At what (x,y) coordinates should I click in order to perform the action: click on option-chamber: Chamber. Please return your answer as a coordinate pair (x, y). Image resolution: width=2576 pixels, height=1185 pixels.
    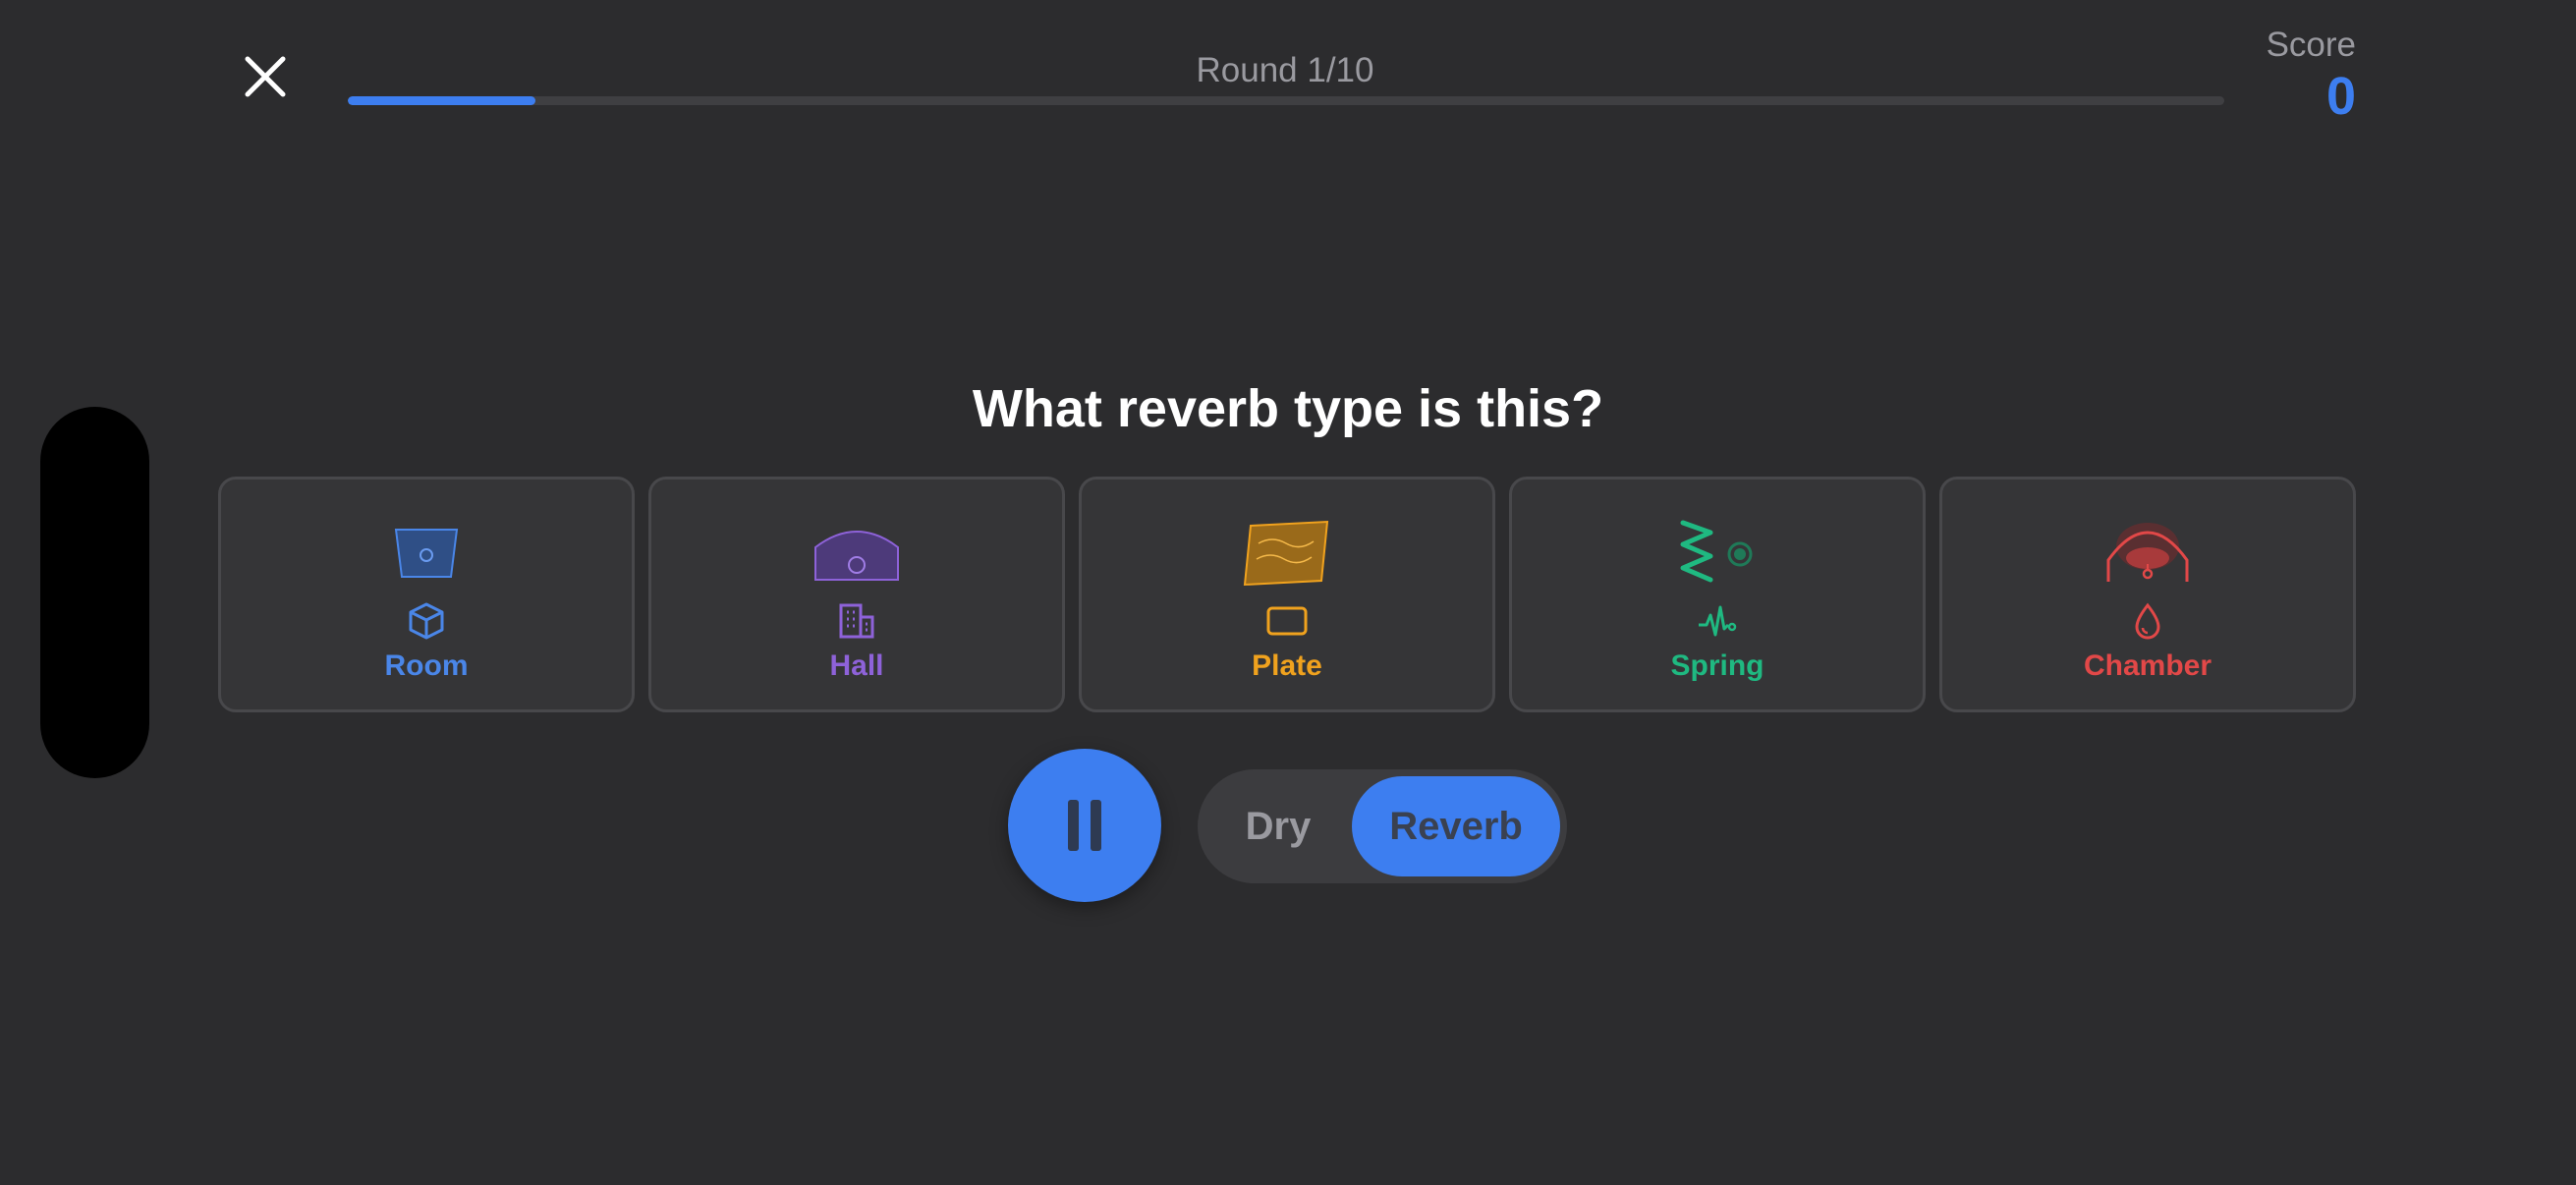
    Looking at the image, I should click on (2147, 594).